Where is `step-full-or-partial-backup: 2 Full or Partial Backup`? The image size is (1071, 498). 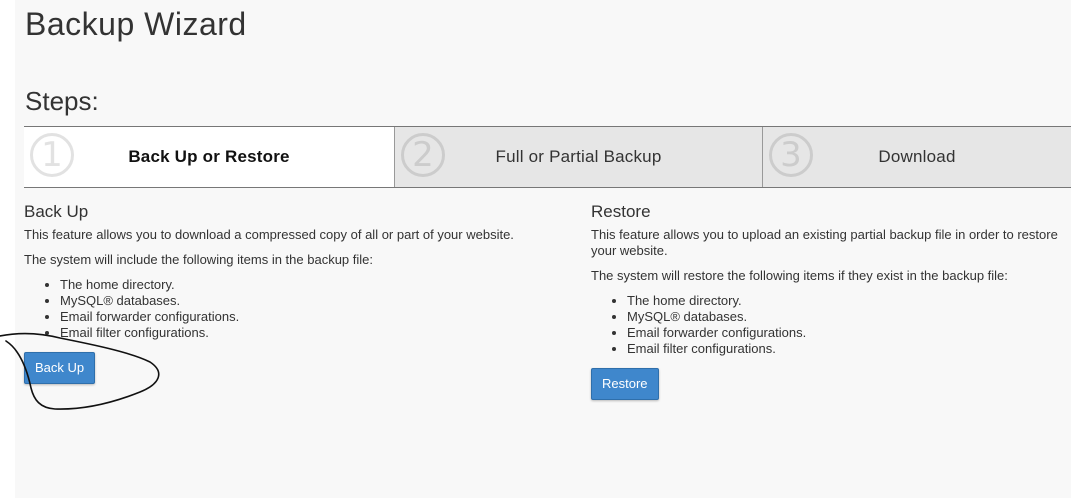
step-full-or-partial-backup: 2 Full or Partial Backup is located at coordinates (578, 157).